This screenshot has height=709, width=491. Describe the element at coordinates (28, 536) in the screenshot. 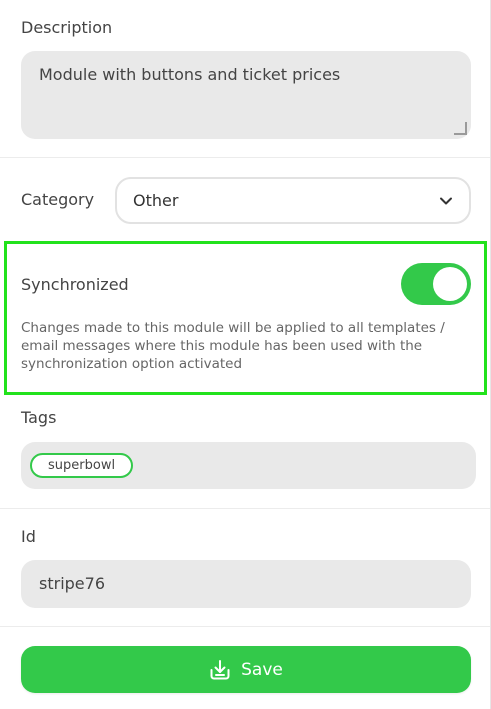

I see `id-label: Id` at that location.